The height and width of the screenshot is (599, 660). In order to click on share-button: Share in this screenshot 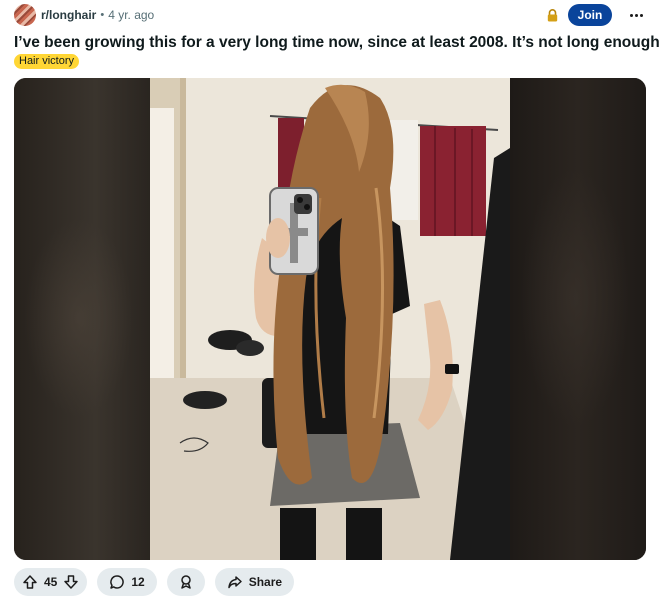, I will do `click(254, 582)`.